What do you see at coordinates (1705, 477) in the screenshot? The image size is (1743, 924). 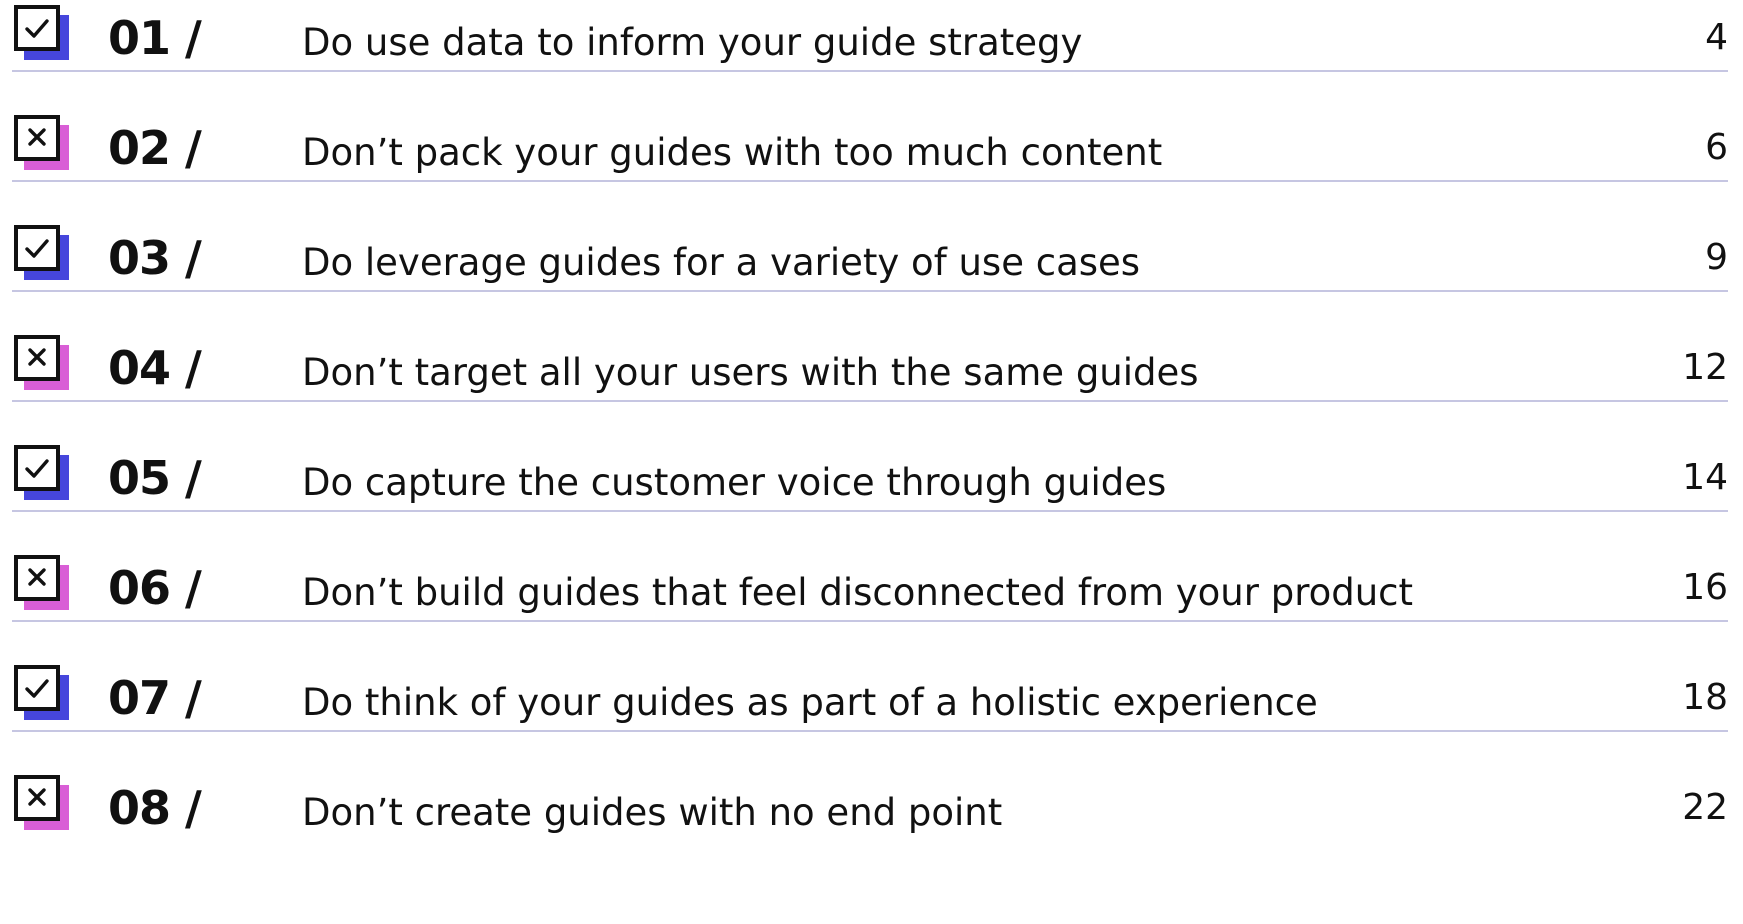 I see `entry-page-number: 14` at bounding box center [1705, 477].